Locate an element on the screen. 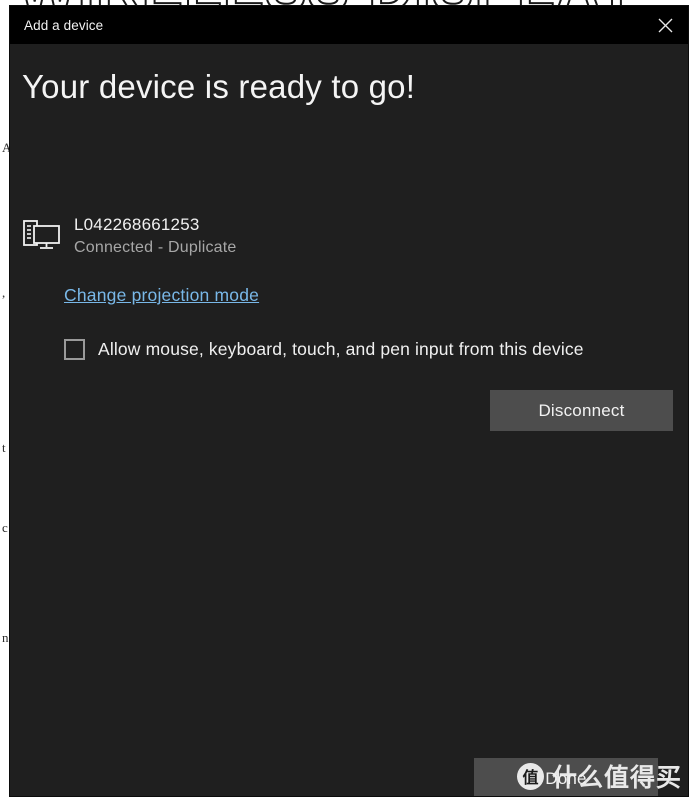  device-status: Connected - Duplicate is located at coordinates (155, 247).